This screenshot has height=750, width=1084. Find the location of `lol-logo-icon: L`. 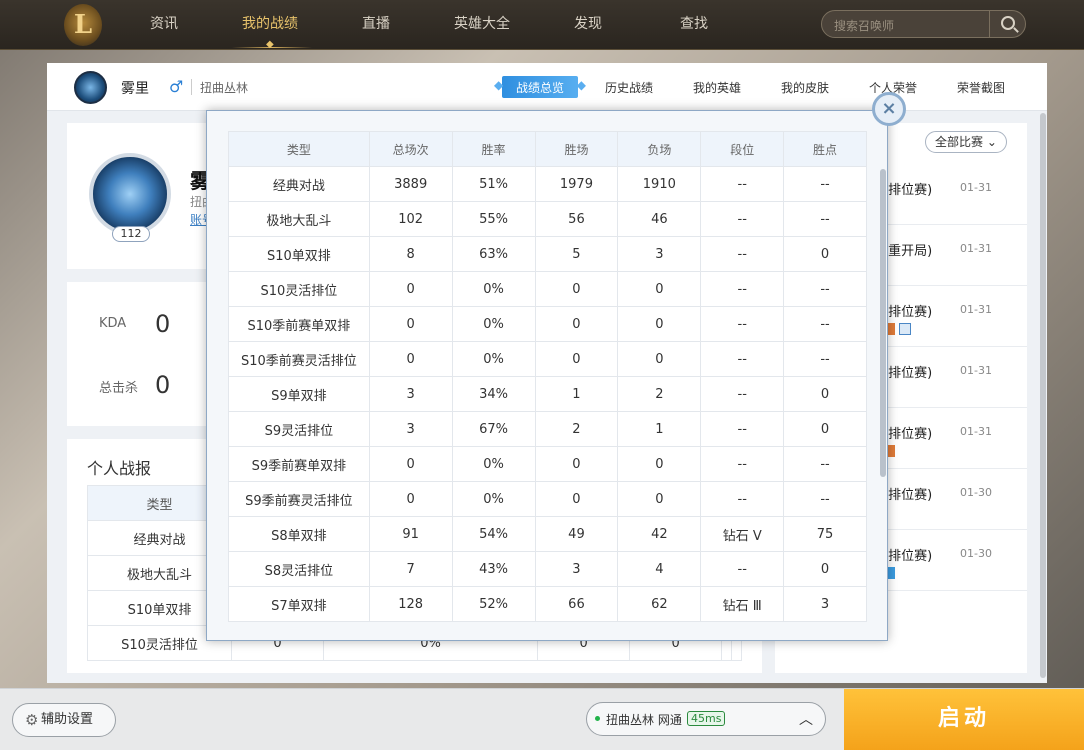

lol-logo-icon: L is located at coordinates (83, 25).